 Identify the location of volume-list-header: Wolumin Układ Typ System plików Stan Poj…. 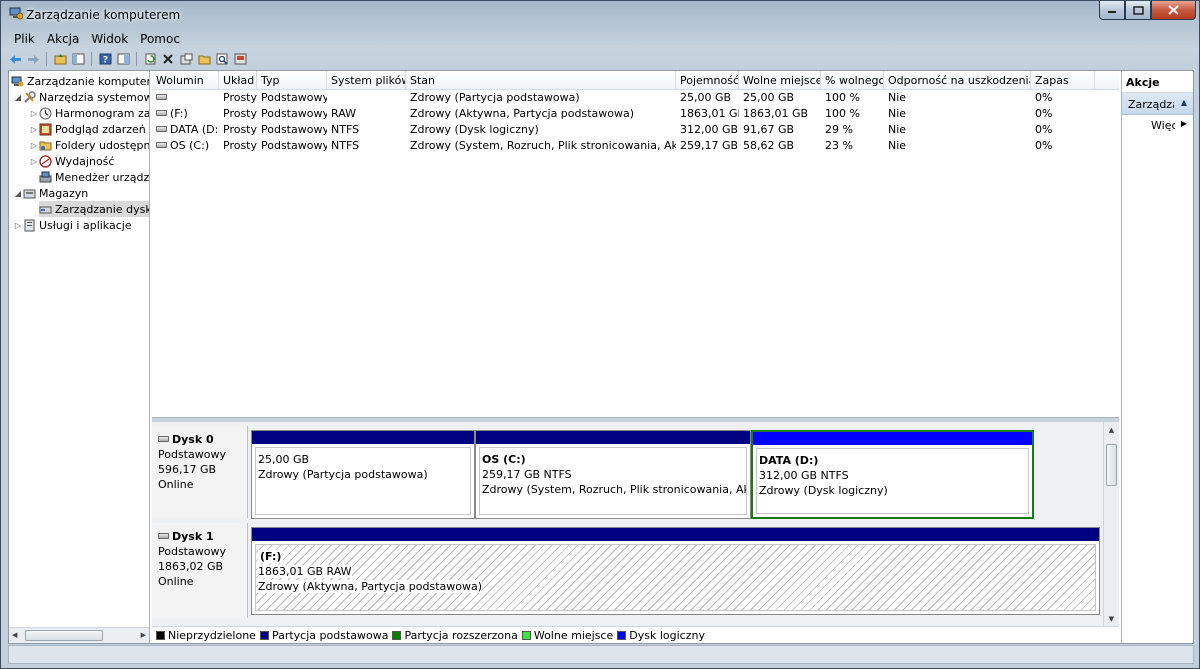
(635, 80).